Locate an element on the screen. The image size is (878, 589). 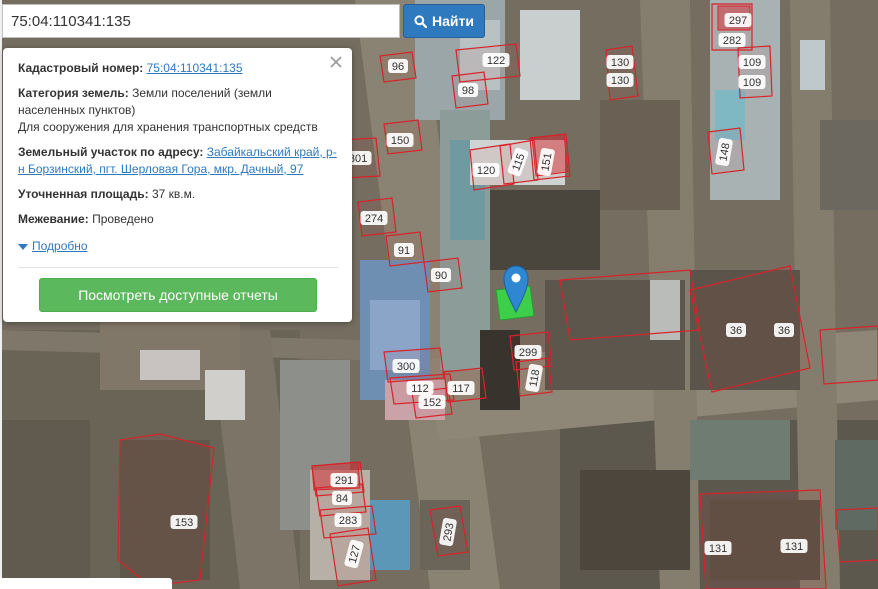
parcel-label: 150 is located at coordinates (400, 140).